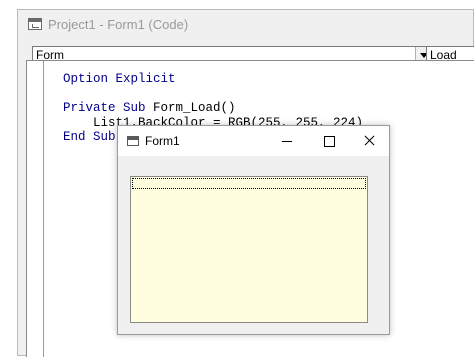 This screenshot has width=474, height=357. What do you see at coordinates (104, 108) in the screenshot?
I see `code-keyword: Private Sub` at bounding box center [104, 108].